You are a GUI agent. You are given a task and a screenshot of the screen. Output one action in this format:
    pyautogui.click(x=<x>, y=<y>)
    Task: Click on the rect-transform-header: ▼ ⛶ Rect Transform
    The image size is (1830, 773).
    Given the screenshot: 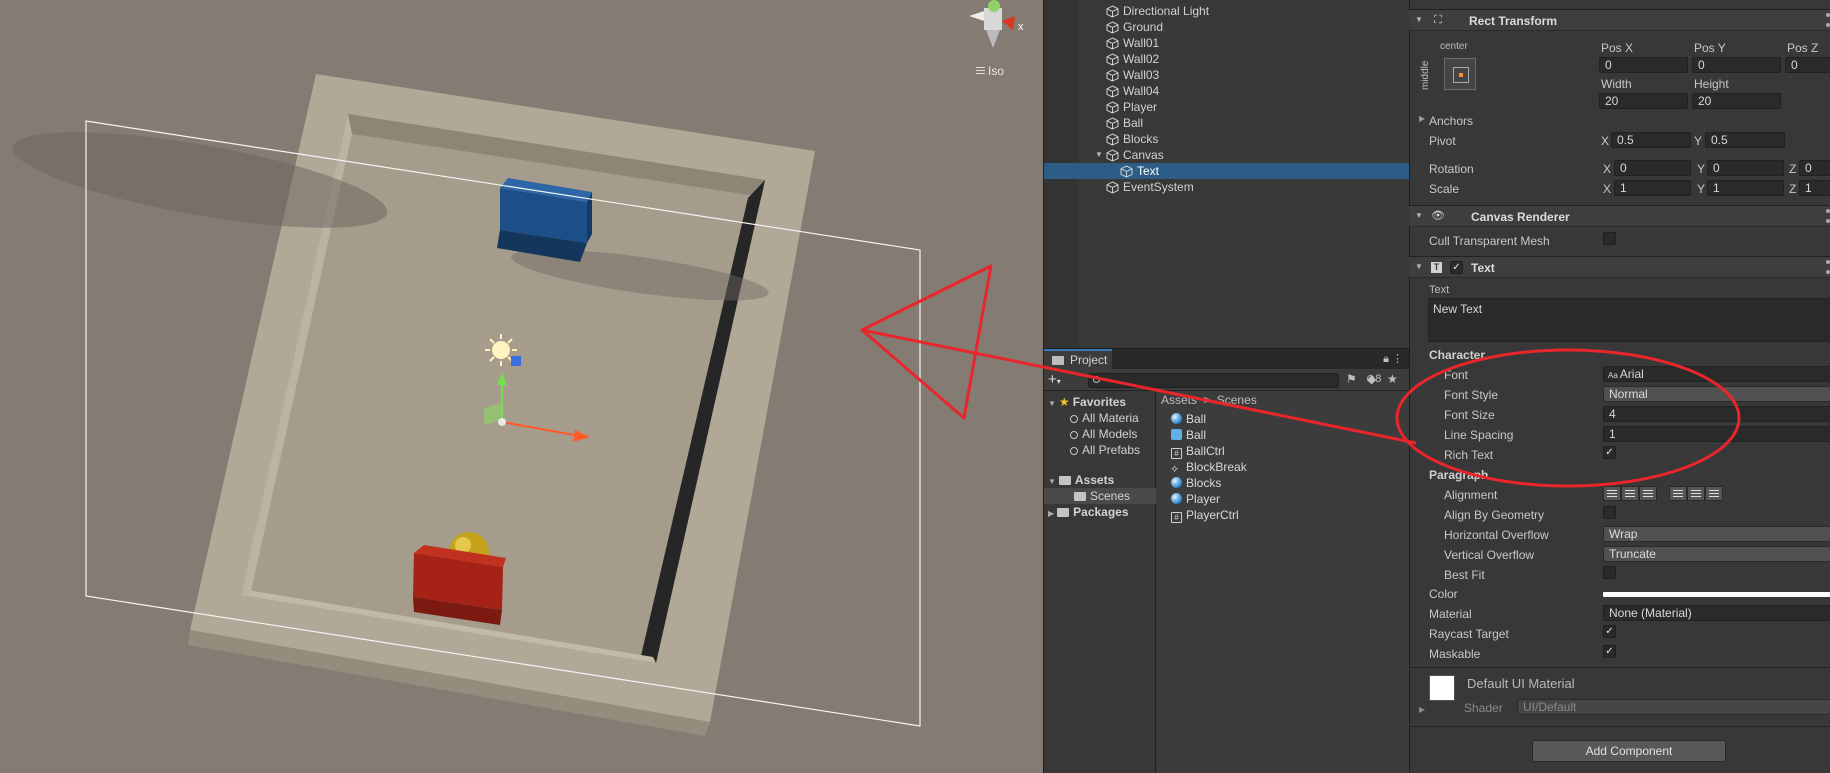 What is the action you would take?
    pyautogui.click(x=1619, y=20)
    